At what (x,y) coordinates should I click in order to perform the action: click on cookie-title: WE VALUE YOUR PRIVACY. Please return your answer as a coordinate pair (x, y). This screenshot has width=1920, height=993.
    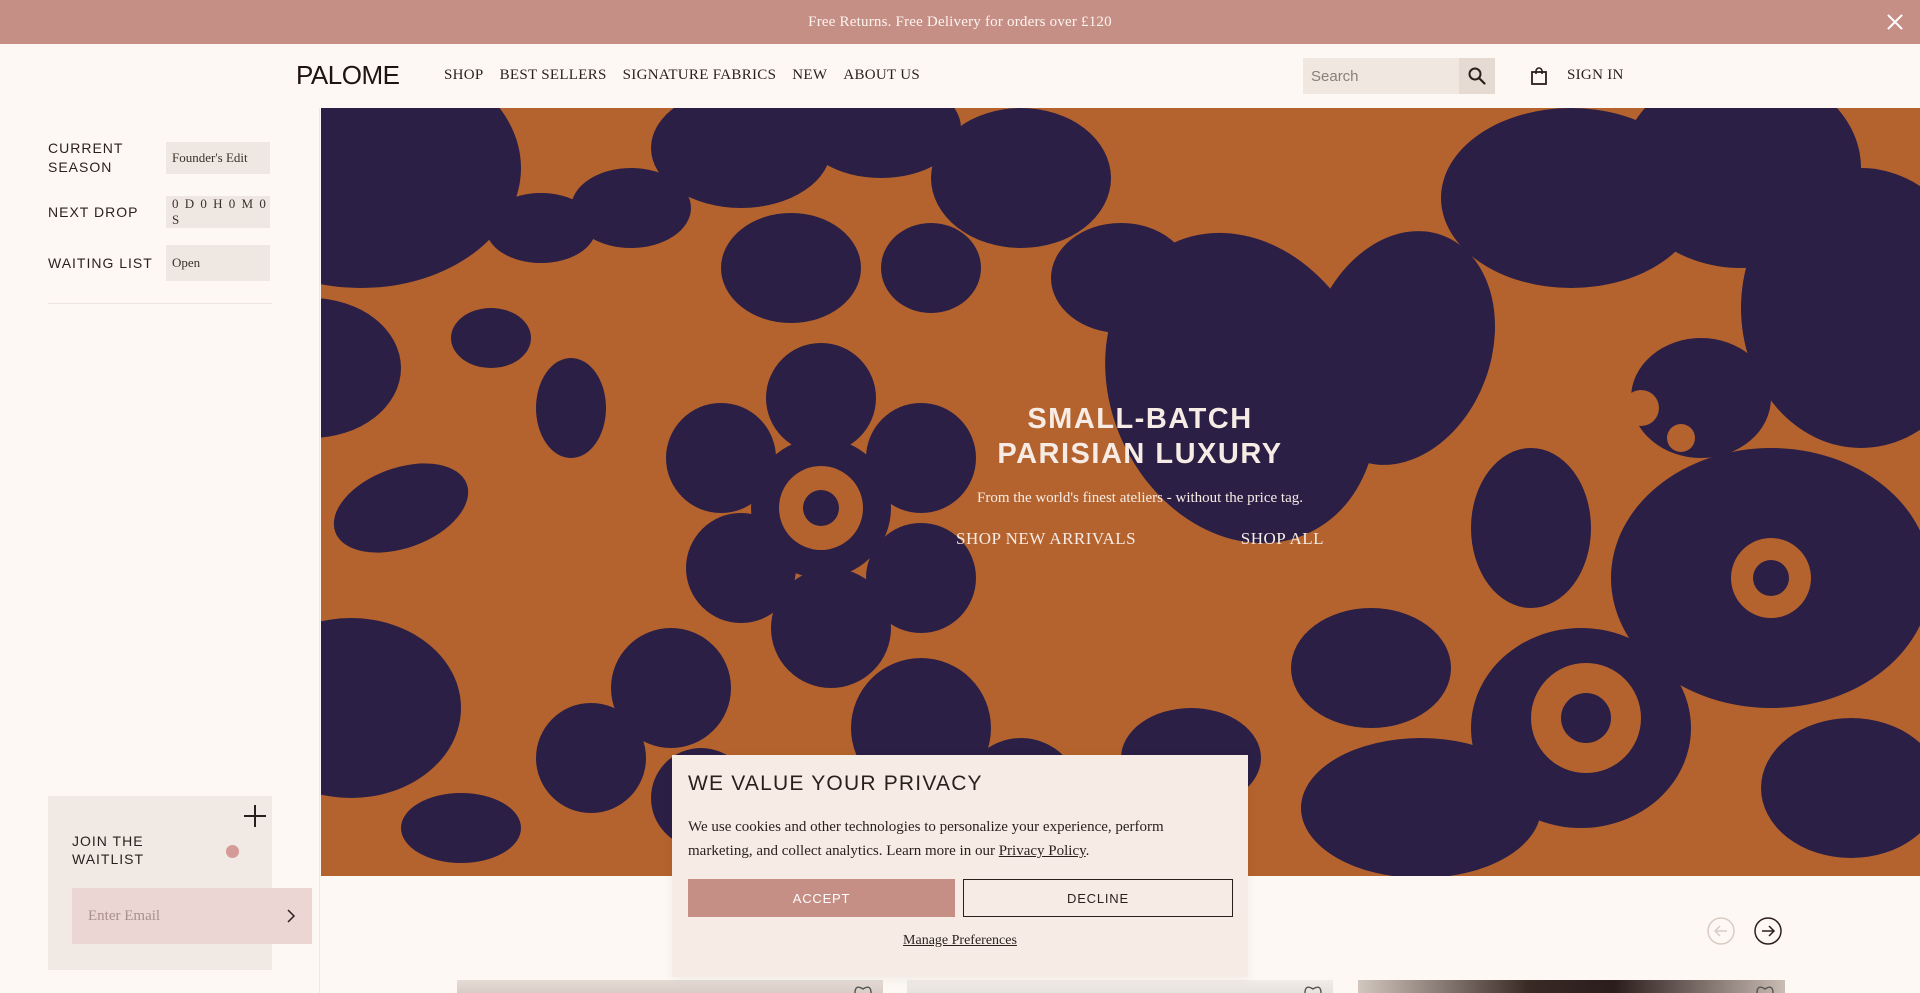
    Looking at the image, I should click on (835, 783).